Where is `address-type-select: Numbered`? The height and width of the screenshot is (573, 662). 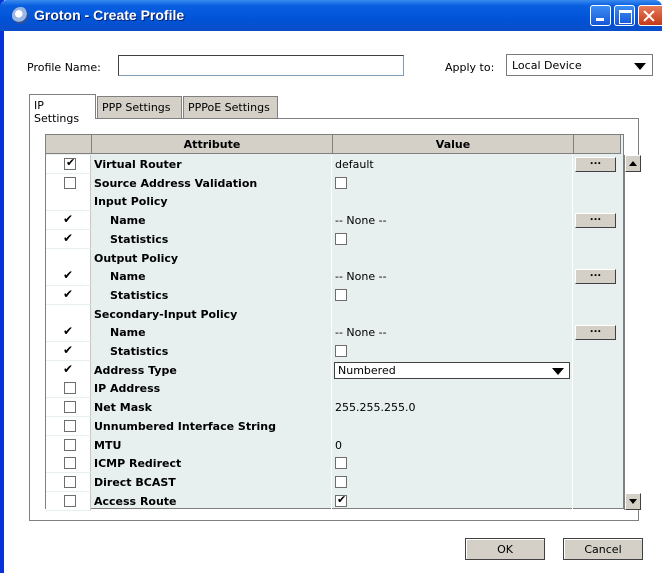
address-type-select: Numbered is located at coordinates (452, 370).